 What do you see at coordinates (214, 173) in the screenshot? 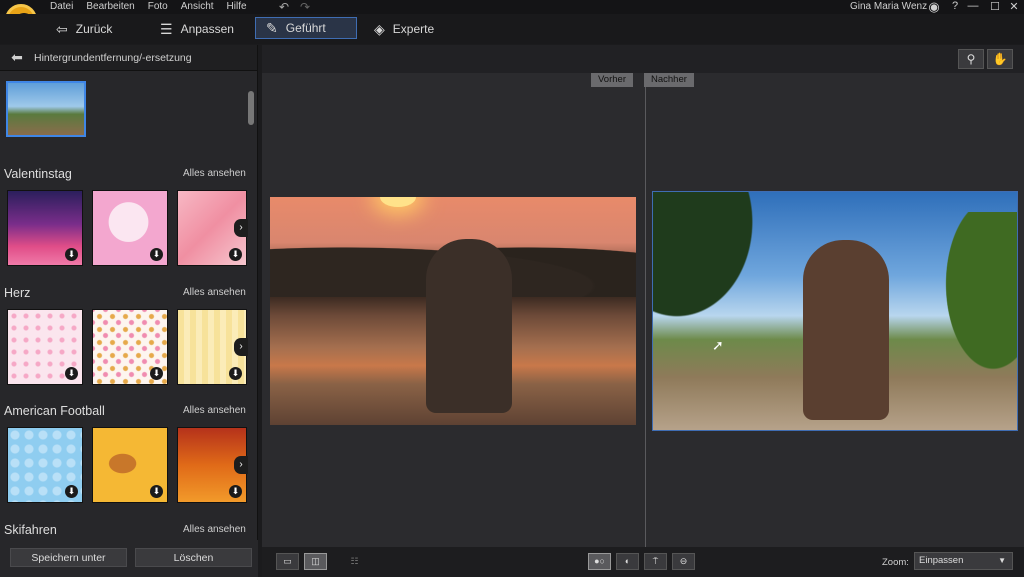
I see `see-all-link-valentinstag: Alles ansehen` at bounding box center [214, 173].